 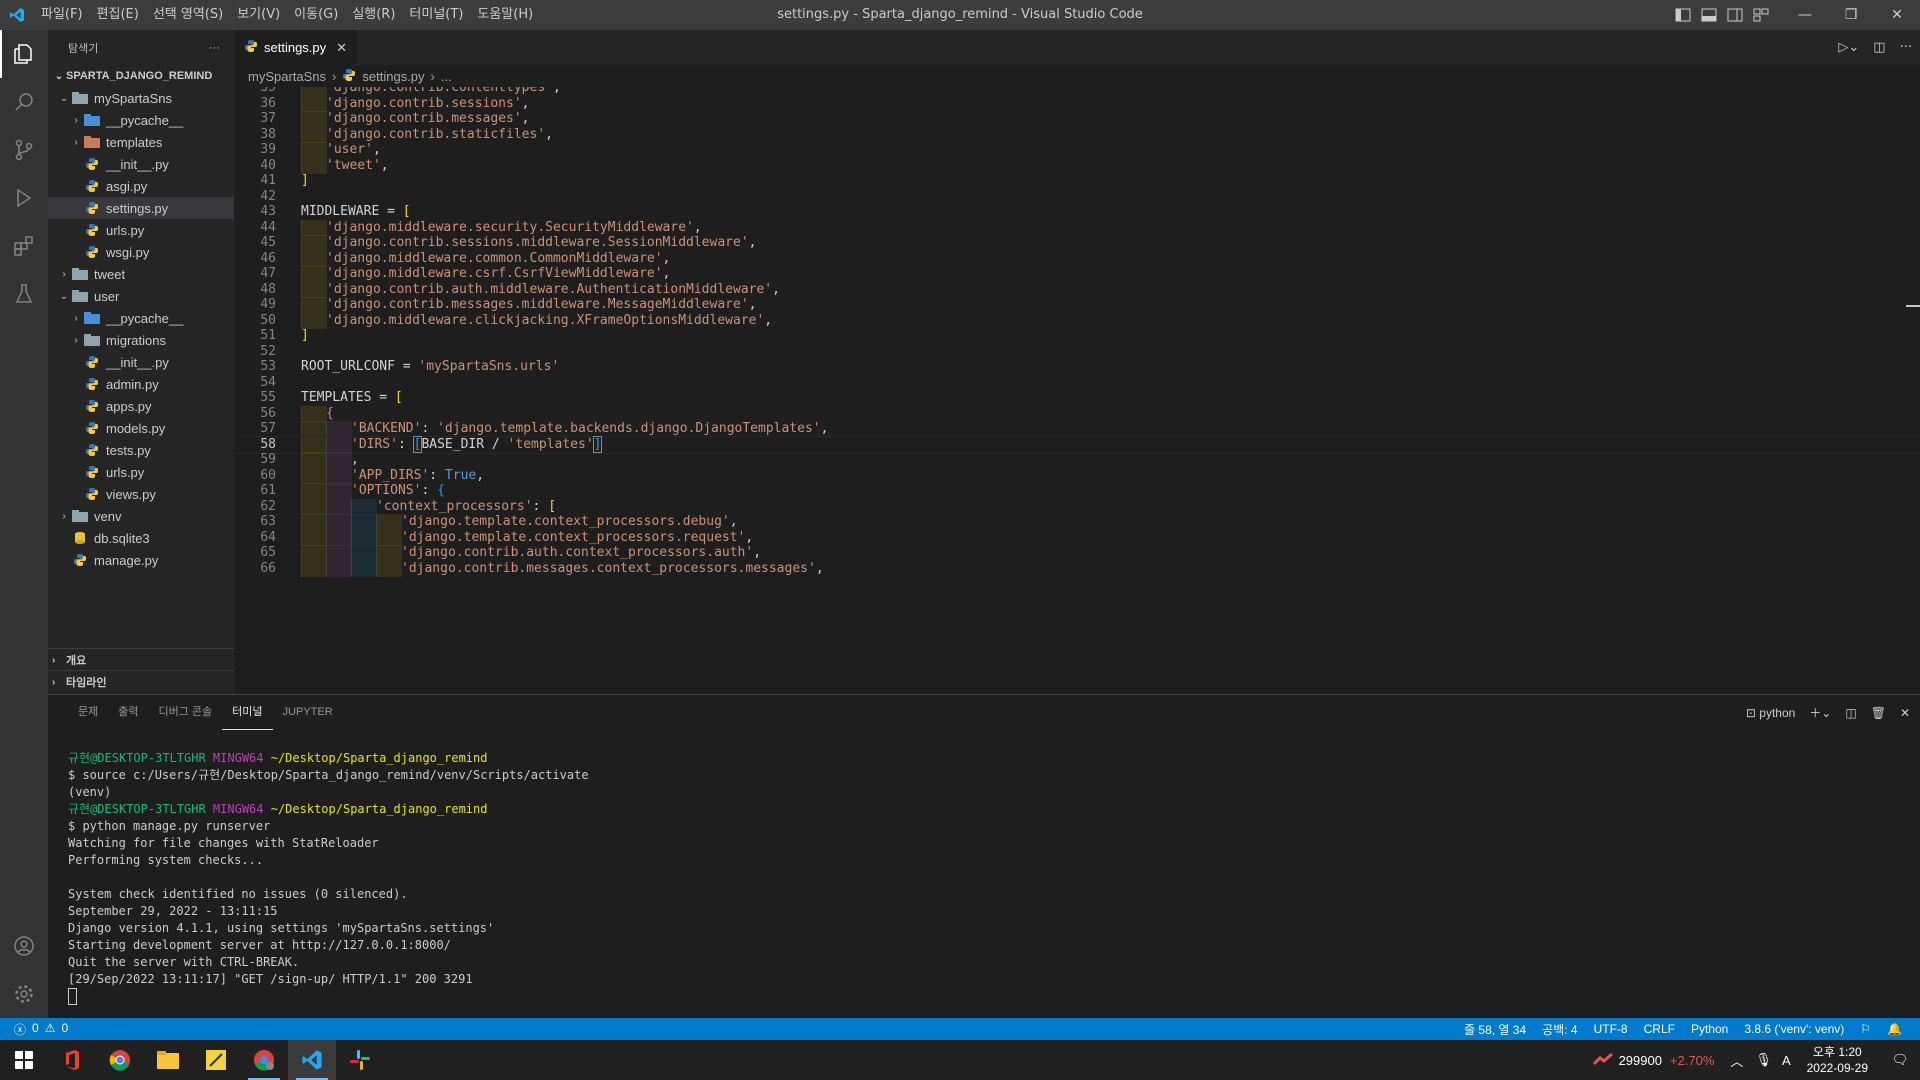 What do you see at coordinates (1879, 47) in the screenshot?
I see `split-editor-icon: ◫` at bounding box center [1879, 47].